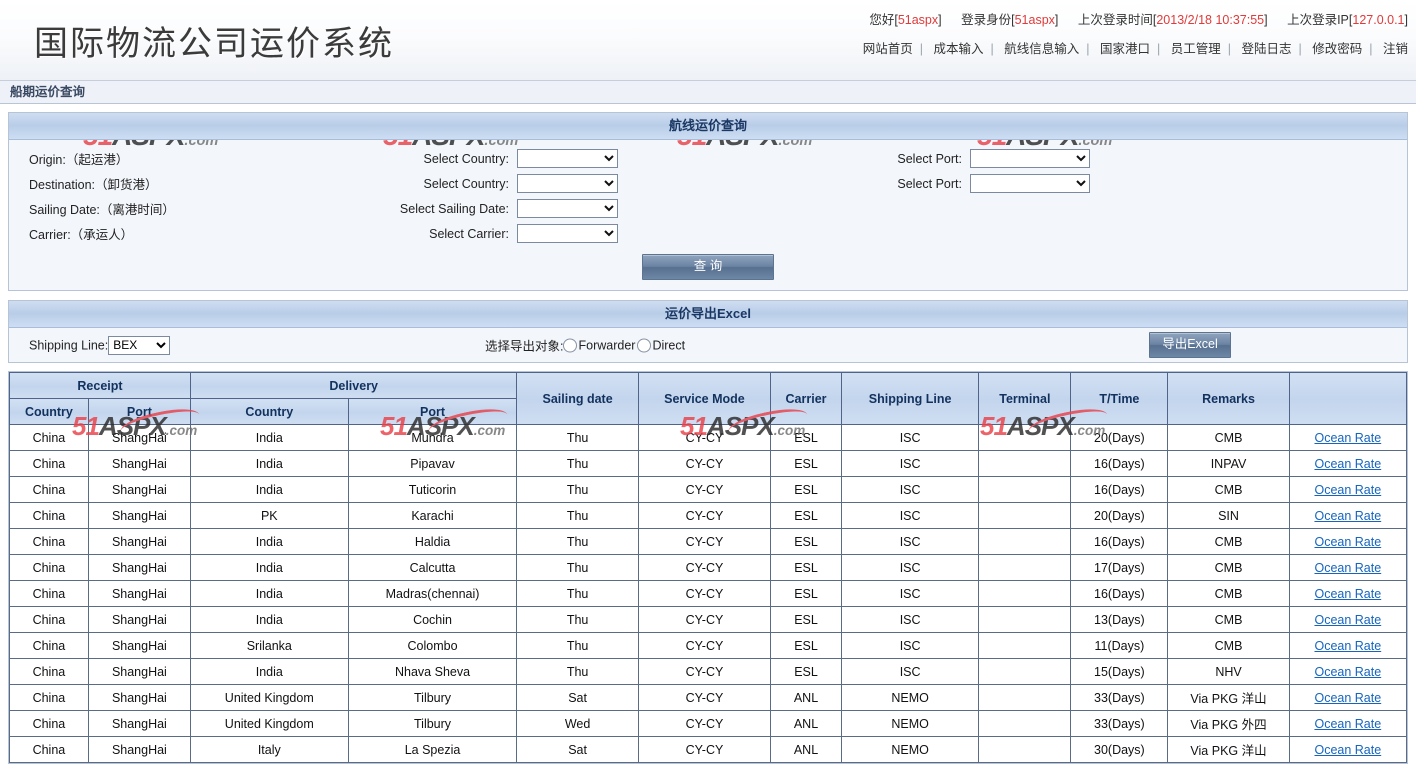 The image size is (1416, 775). Describe the element at coordinates (567, 158) in the screenshot. I see `origin-country-select` at that location.